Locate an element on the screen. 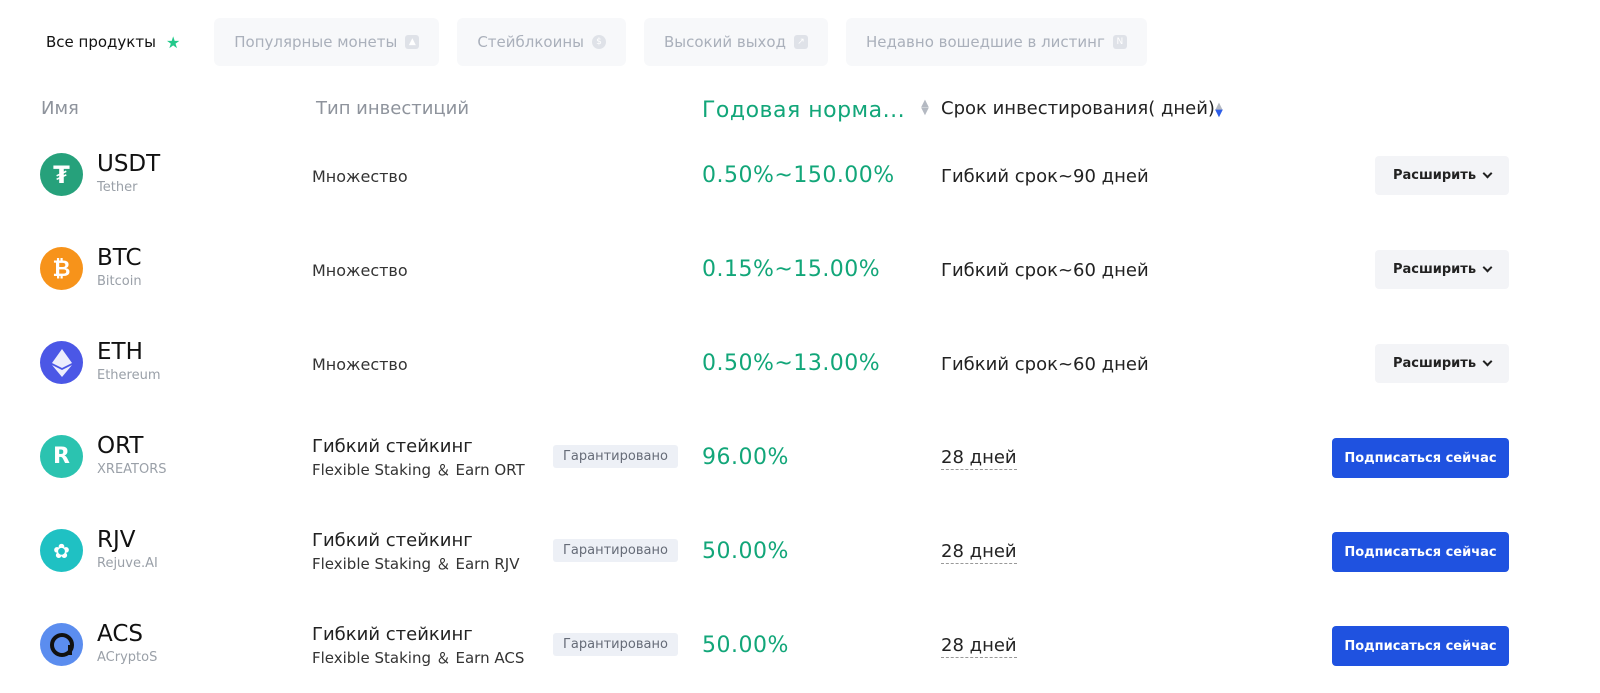  star-icon: ★ is located at coordinates (173, 42).